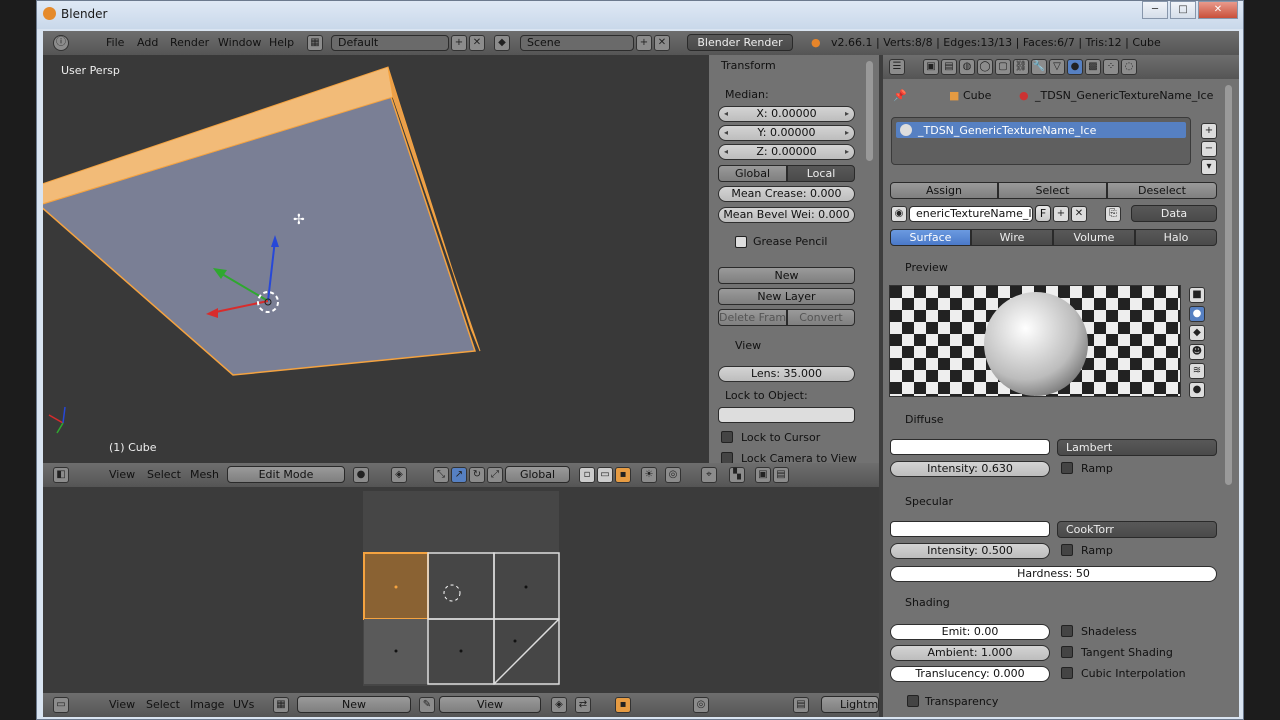 The width and height of the screenshot is (1280, 720). Describe the element at coordinates (786, 296) in the screenshot. I see `new-layer-button: New Layer` at that location.